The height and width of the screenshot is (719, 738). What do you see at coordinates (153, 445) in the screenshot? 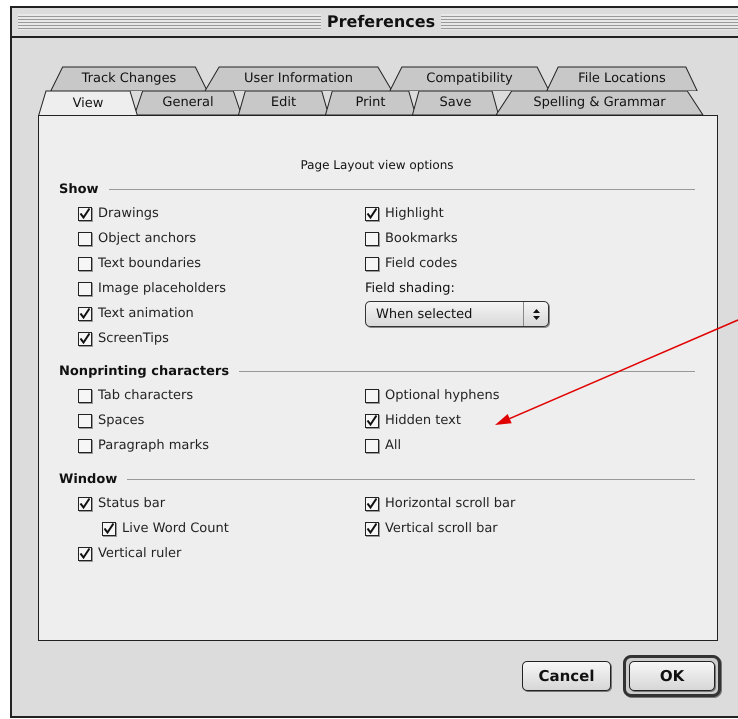
I see `checkbox-label: Paragraph marks` at bounding box center [153, 445].